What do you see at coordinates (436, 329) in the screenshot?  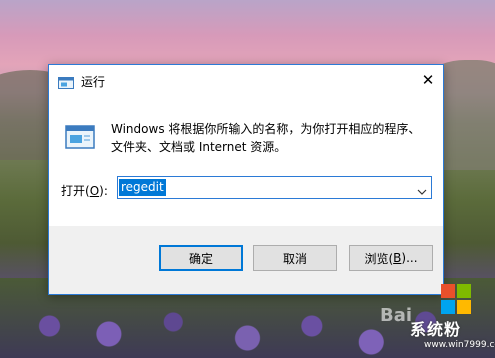 I see `watermark-brand: 系统粉` at bounding box center [436, 329].